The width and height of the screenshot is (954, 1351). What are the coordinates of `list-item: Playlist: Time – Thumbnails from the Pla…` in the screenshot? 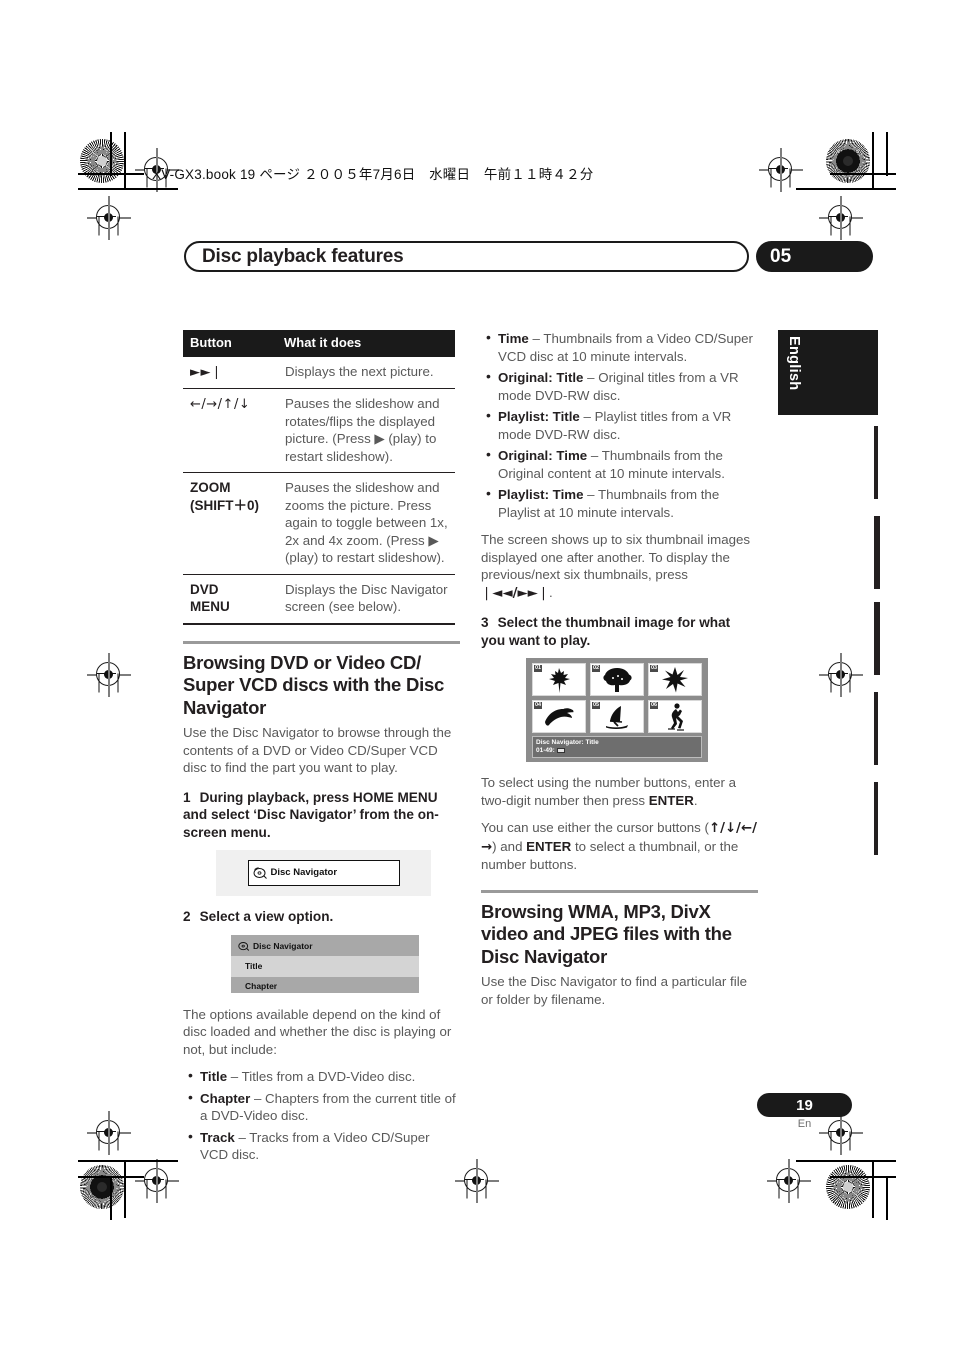 It's located at (622, 503).